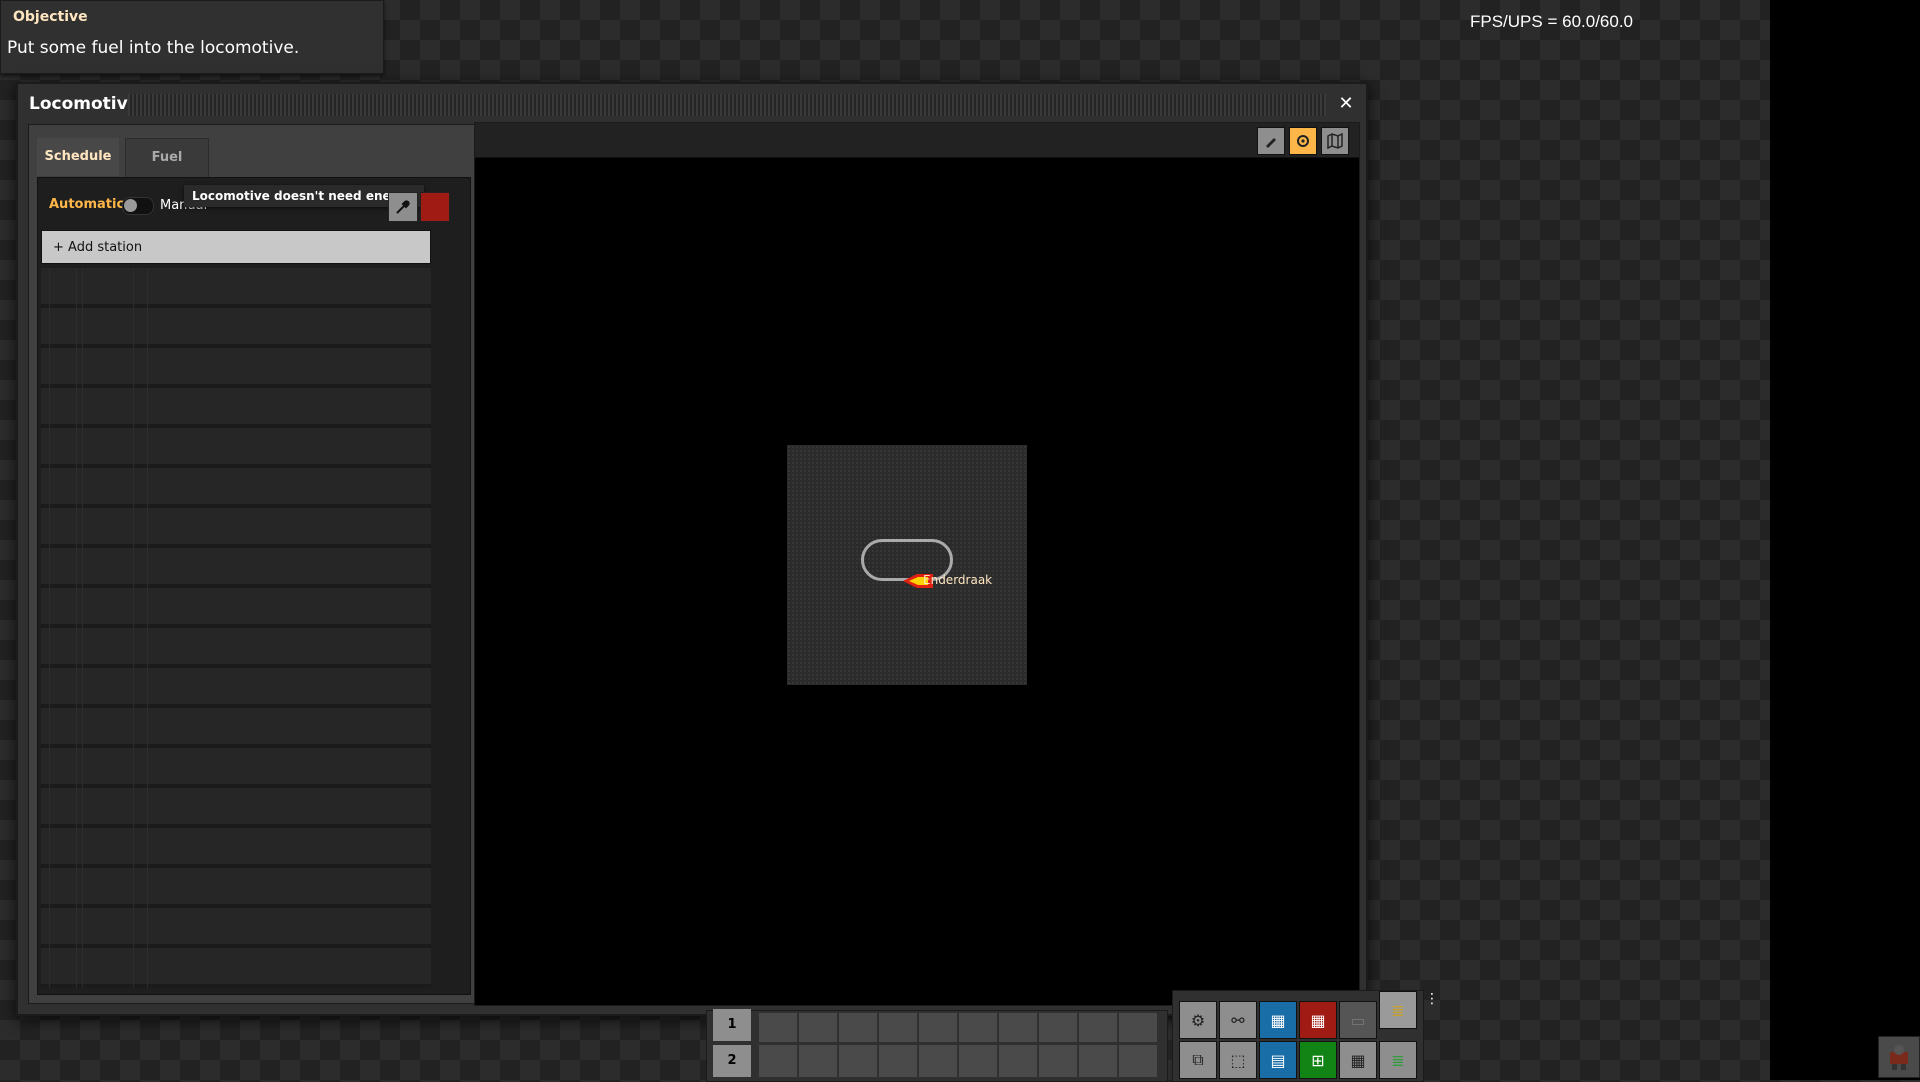 This screenshot has height=1082, width=1920. What do you see at coordinates (50, 17) in the screenshot?
I see `objective-title: Objective` at bounding box center [50, 17].